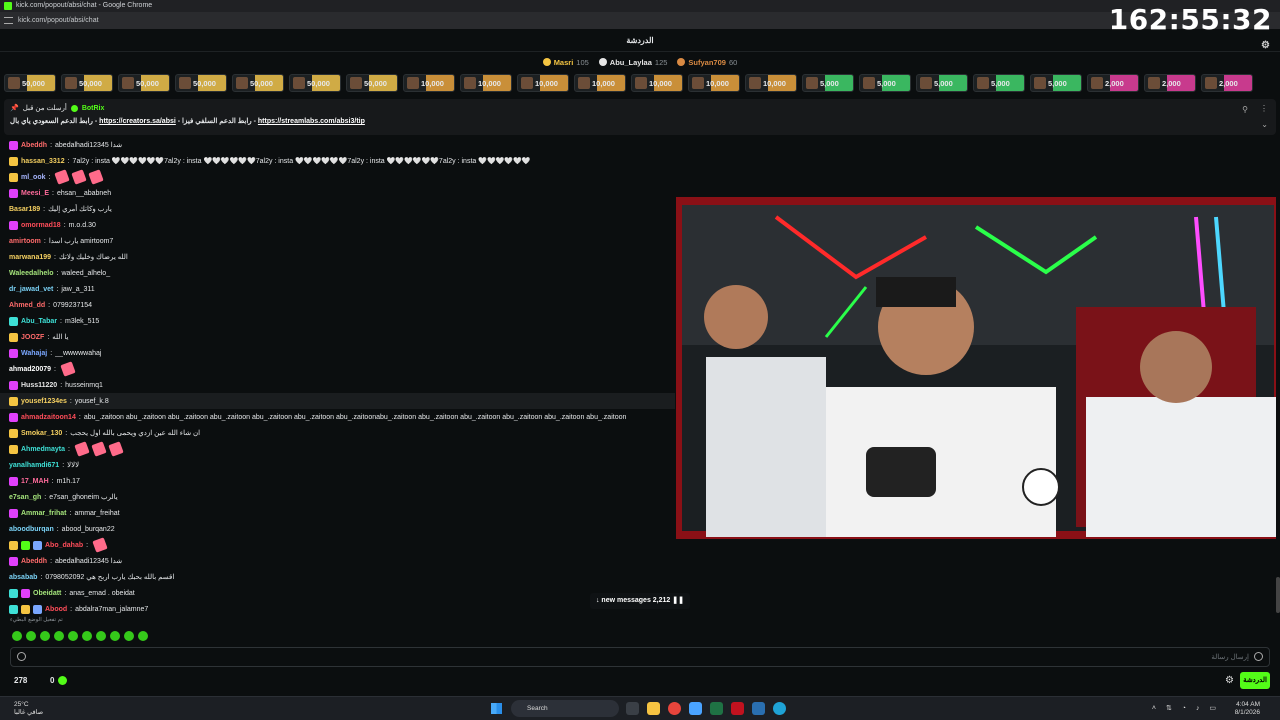 This screenshot has width=1280, height=720. Describe the element at coordinates (337, 209) in the screenshot. I see `chat-message: Basar189: يارب وكاتك أمري إليك` at that location.